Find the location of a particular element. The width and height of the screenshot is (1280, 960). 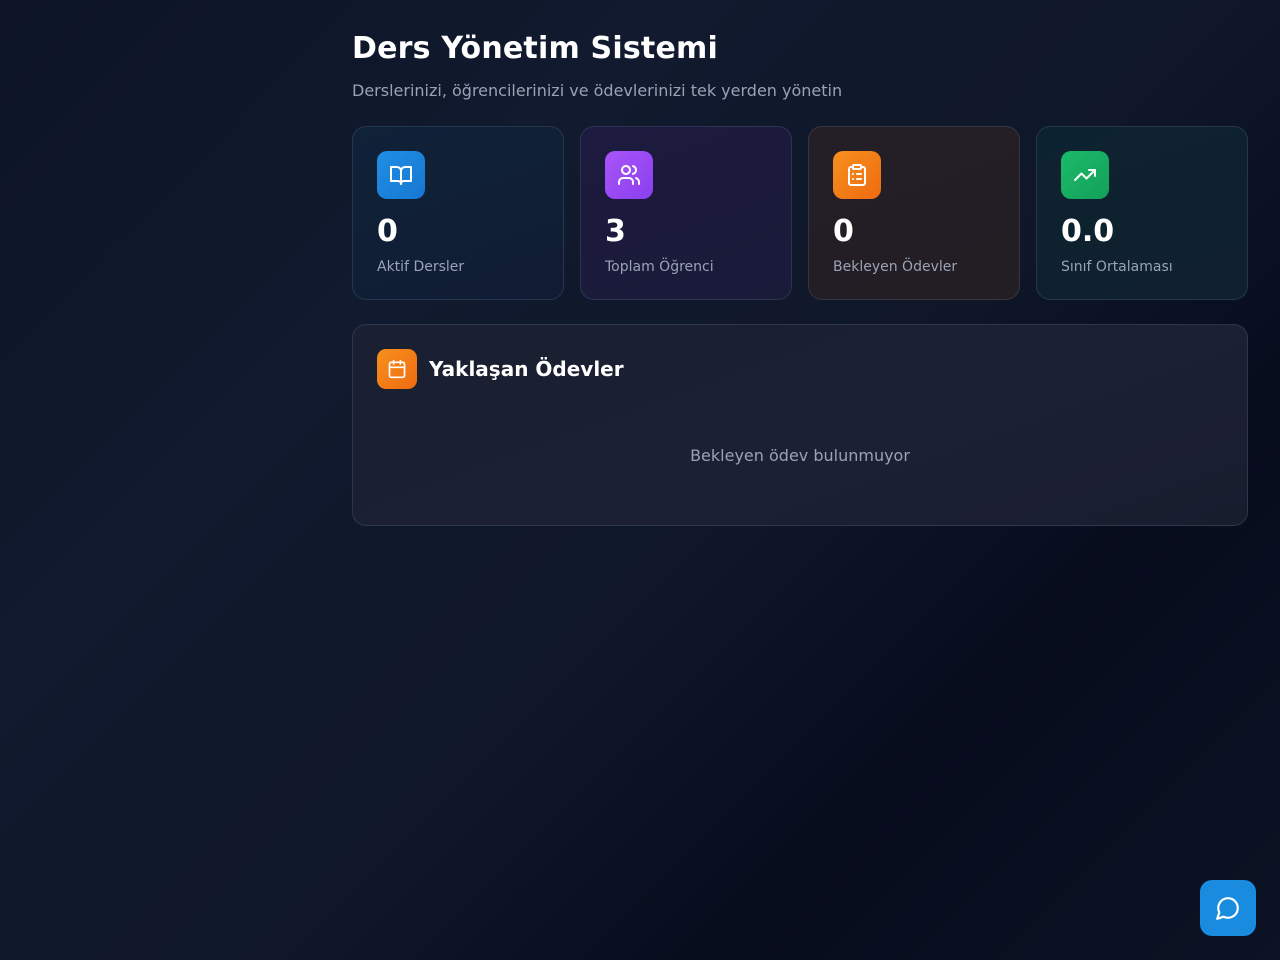

stat-card-pending-assignments: 0 Bekleyen Ödevler is located at coordinates (914, 213).